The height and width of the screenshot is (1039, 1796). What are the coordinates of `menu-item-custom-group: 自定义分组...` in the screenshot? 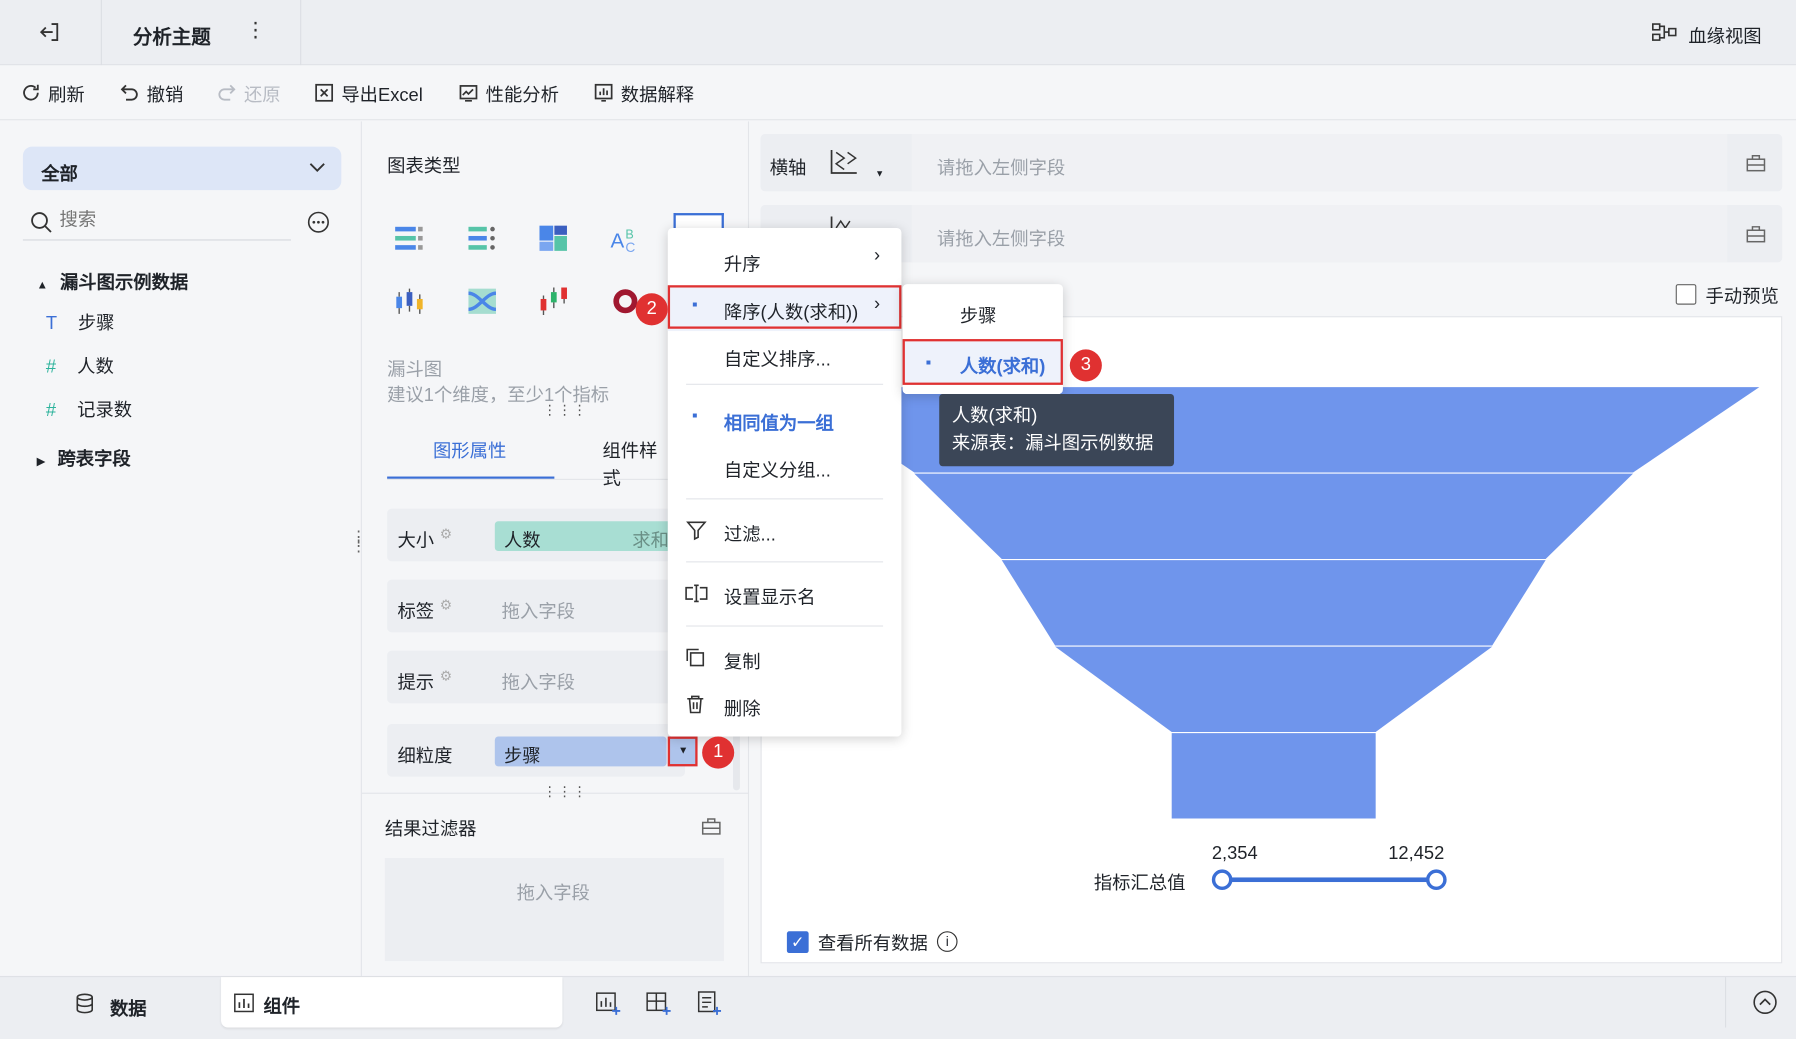 It's located at (785, 466).